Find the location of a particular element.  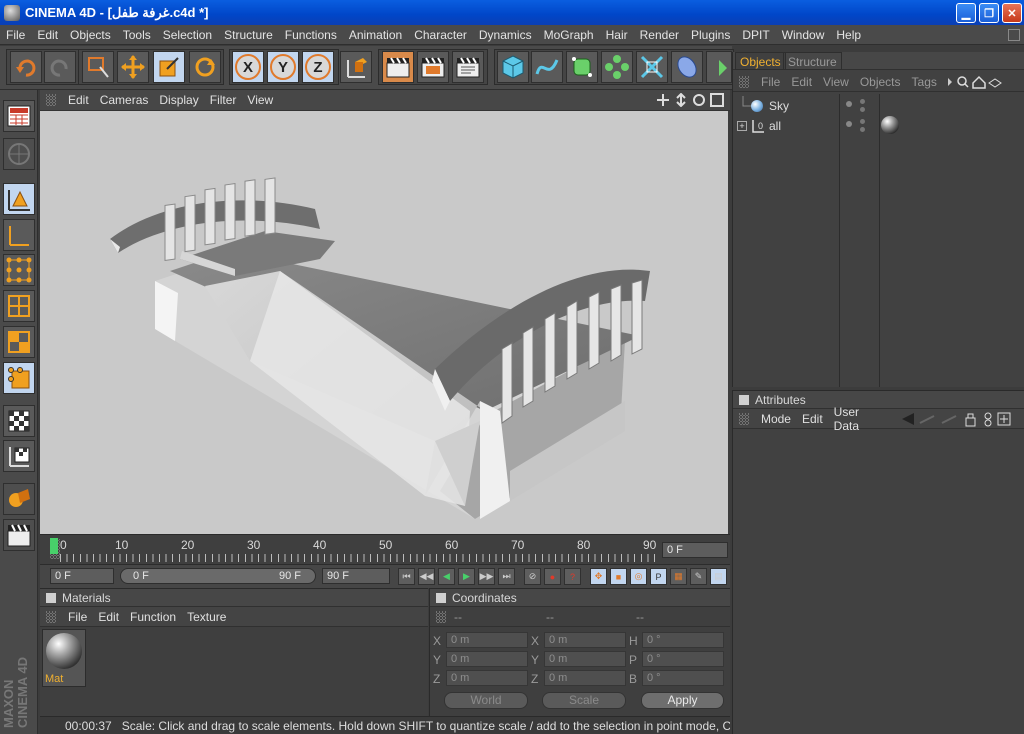

autokeying-icon: ● is located at coordinates (552, 576).